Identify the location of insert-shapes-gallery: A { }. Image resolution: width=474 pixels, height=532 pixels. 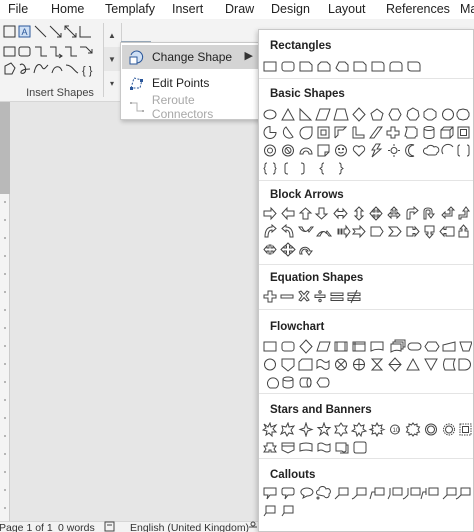
(52, 60).